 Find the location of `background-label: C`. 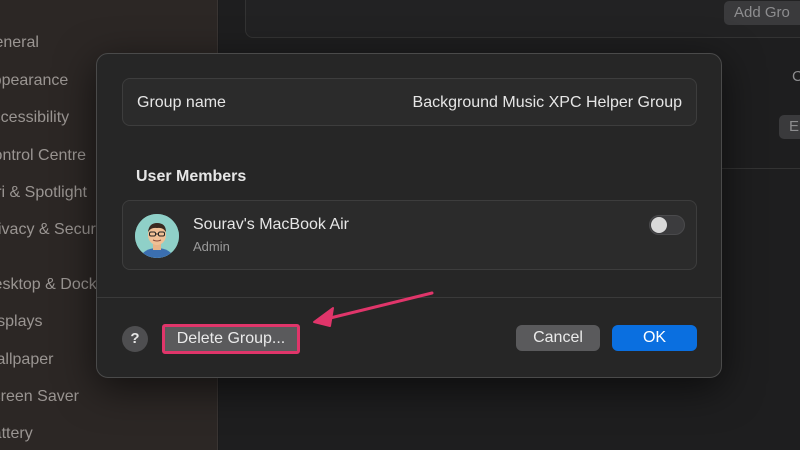

background-label: C is located at coordinates (796, 76).